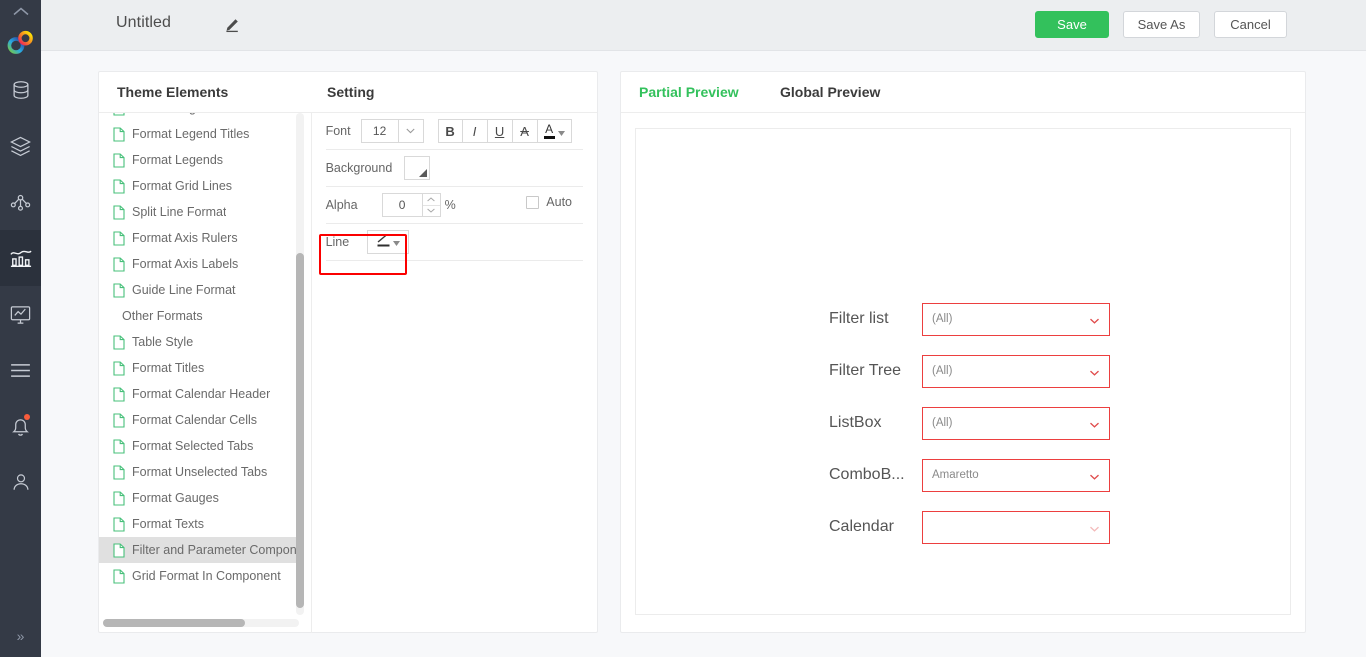  What do you see at coordinates (689, 92) in the screenshot?
I see `tab-partial-preview: Partial Preview` at bounding box center [689, 92].